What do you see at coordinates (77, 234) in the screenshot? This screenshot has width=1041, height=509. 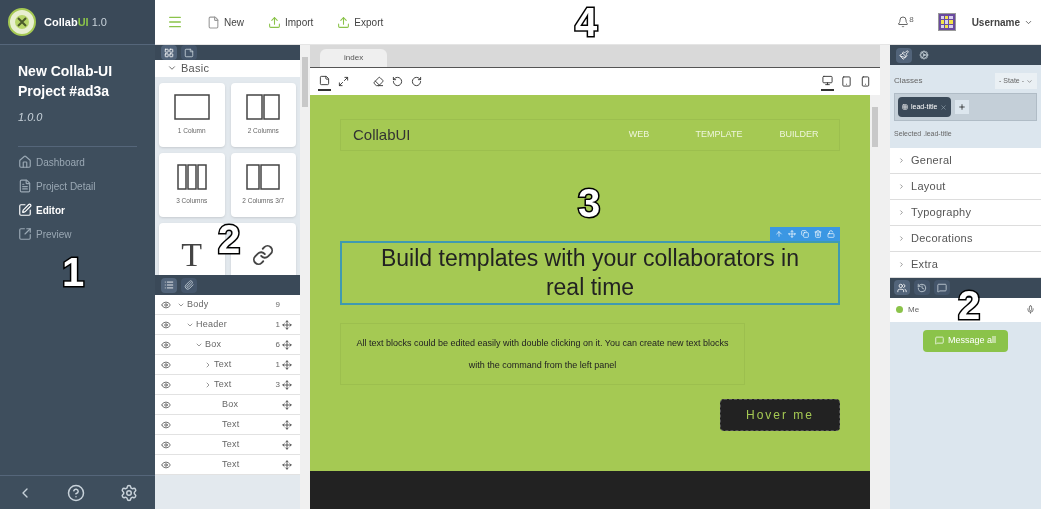 I see `nav-link: Preview` at bounding box center [77, 234].